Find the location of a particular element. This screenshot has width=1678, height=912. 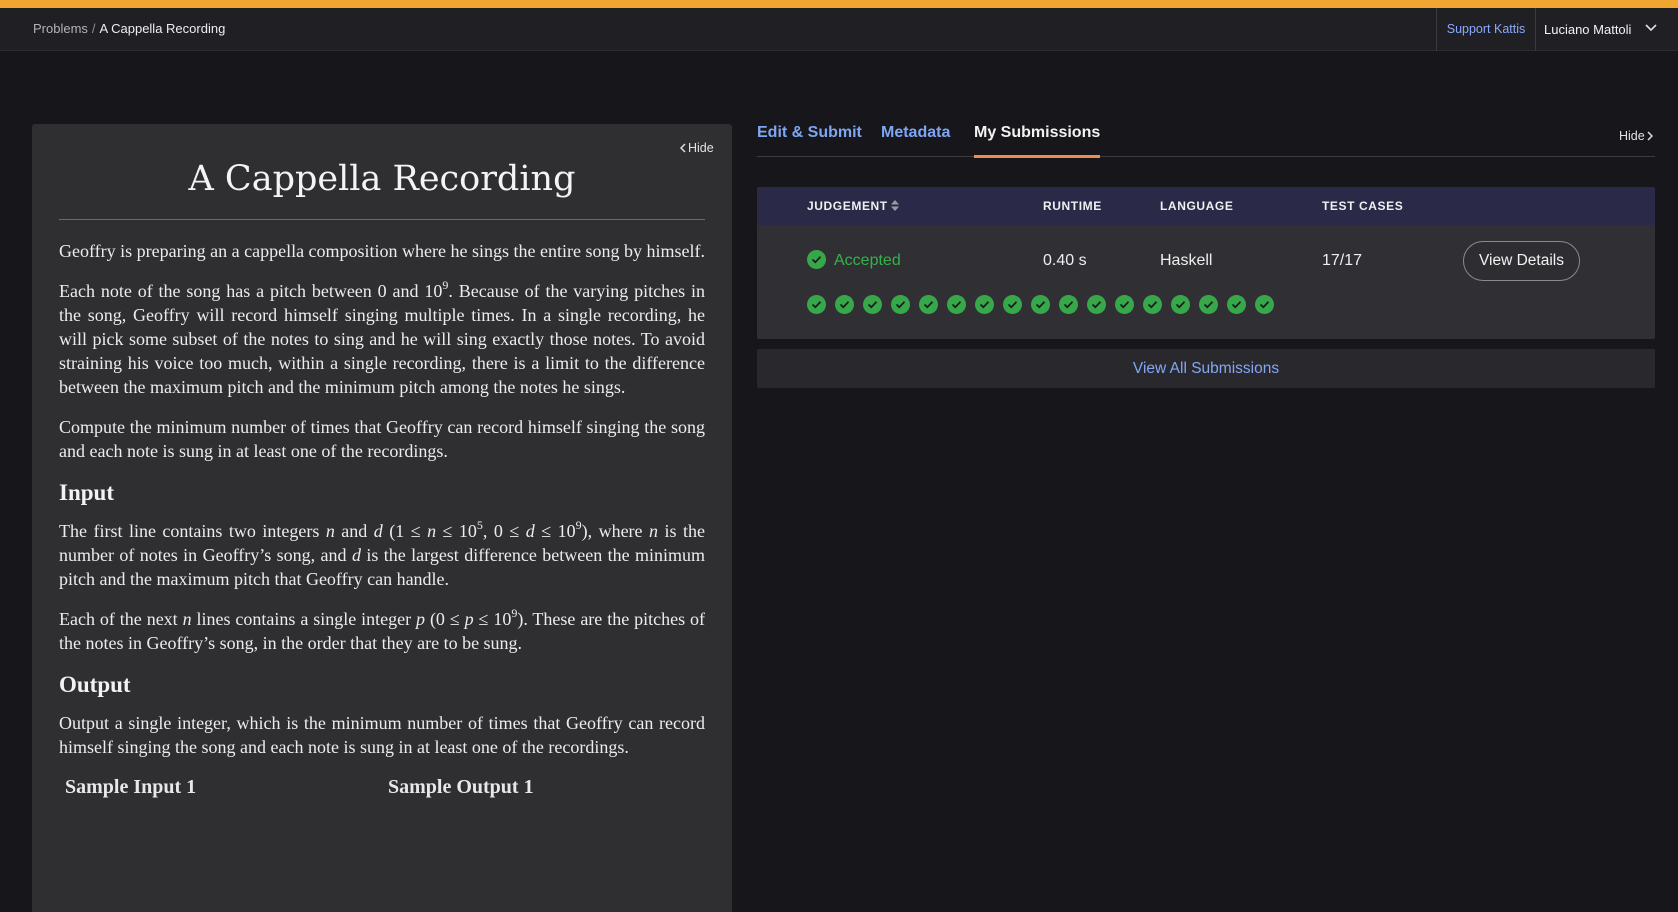

sort-icon is located at coordinates (894, 205).